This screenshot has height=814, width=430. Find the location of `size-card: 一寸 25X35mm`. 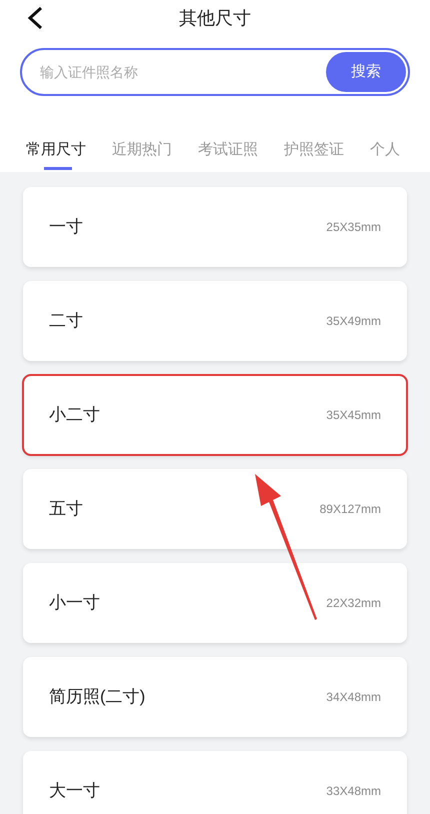

size-card: 一寸 25X35mm is located at coordinates (215, 227).